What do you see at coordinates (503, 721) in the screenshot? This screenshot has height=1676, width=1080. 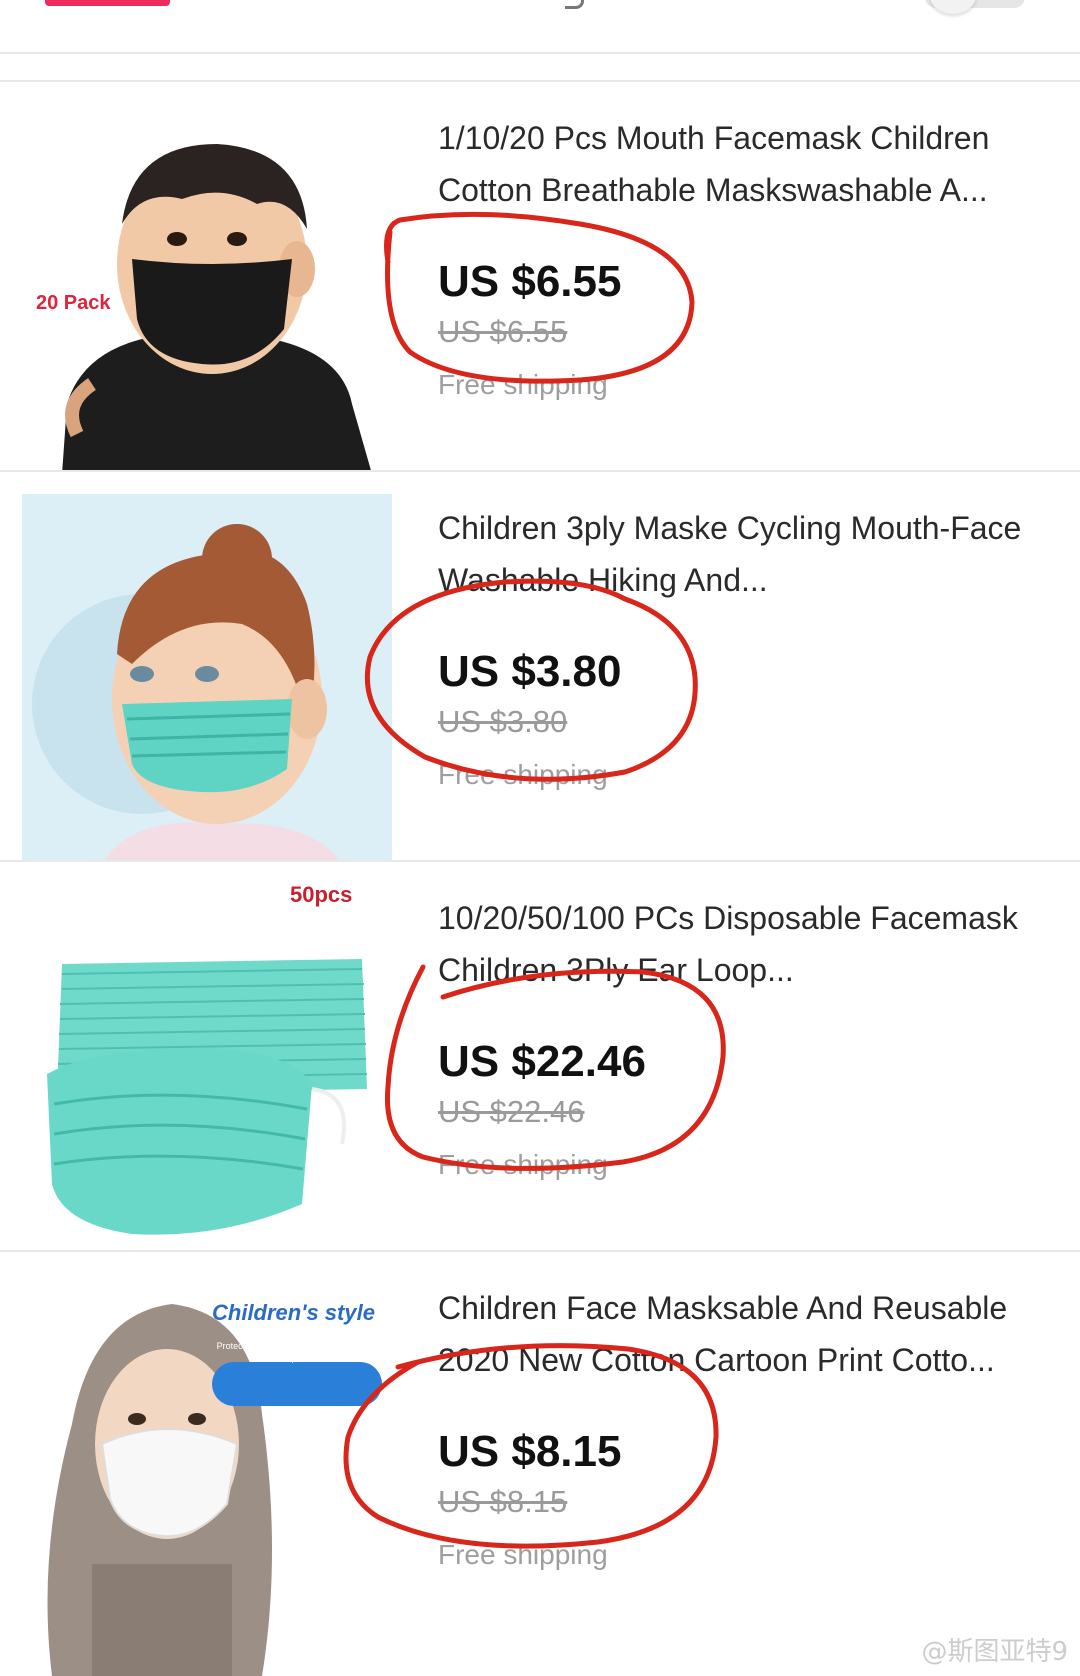 I see `original-price: US $3.80` at bounding box center [503, 721].